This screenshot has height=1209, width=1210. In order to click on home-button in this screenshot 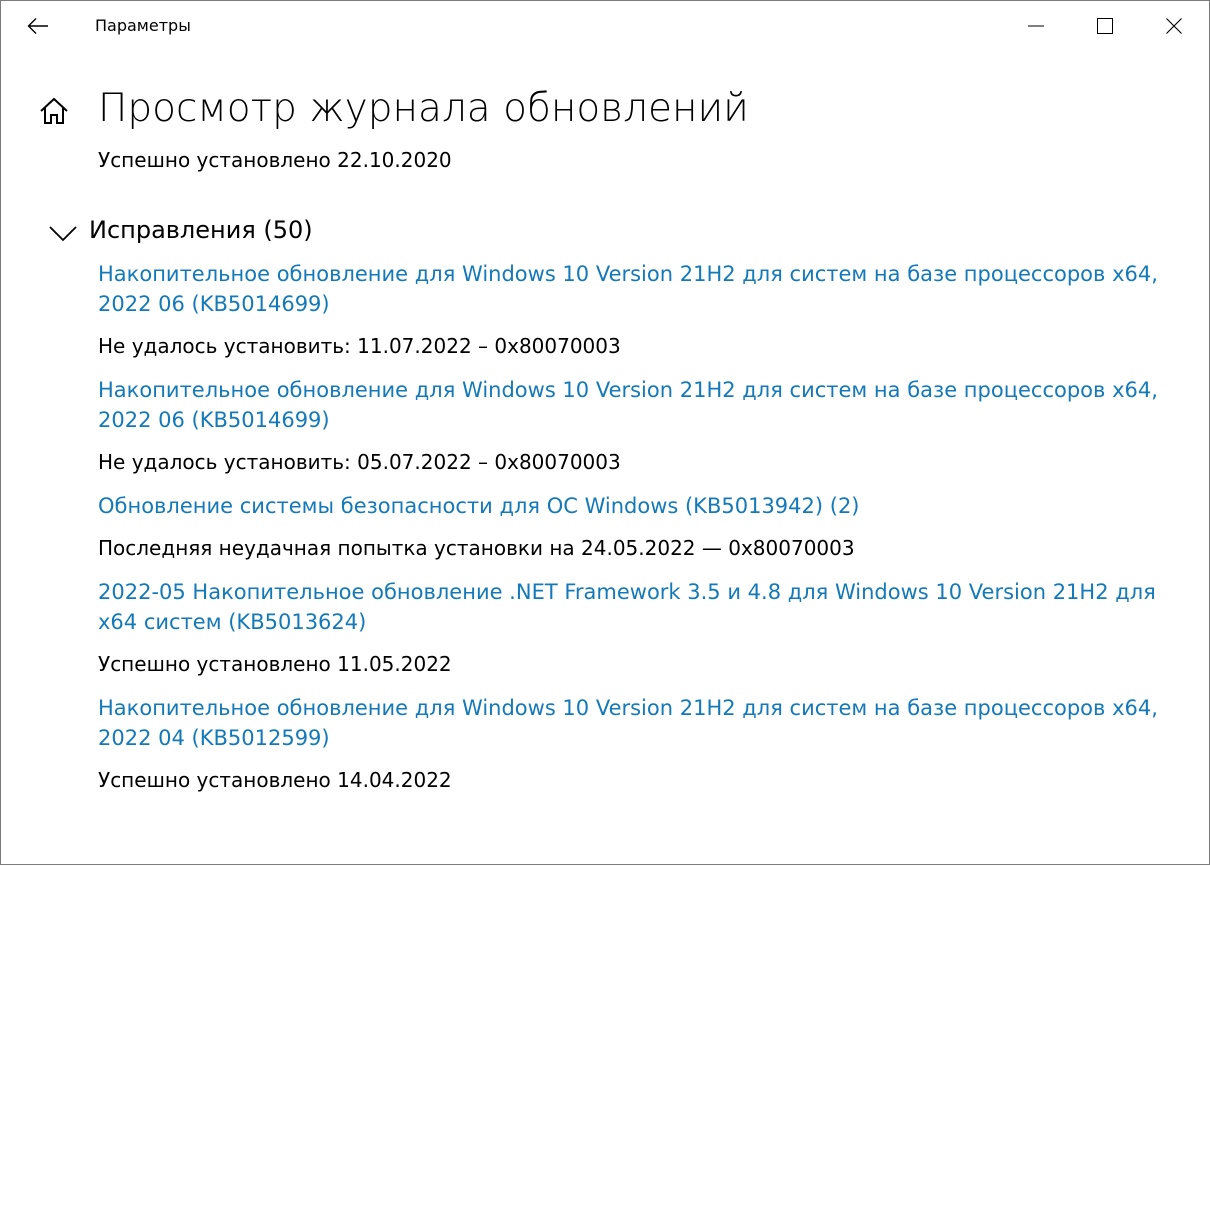, I will do `click(54, 111)`.